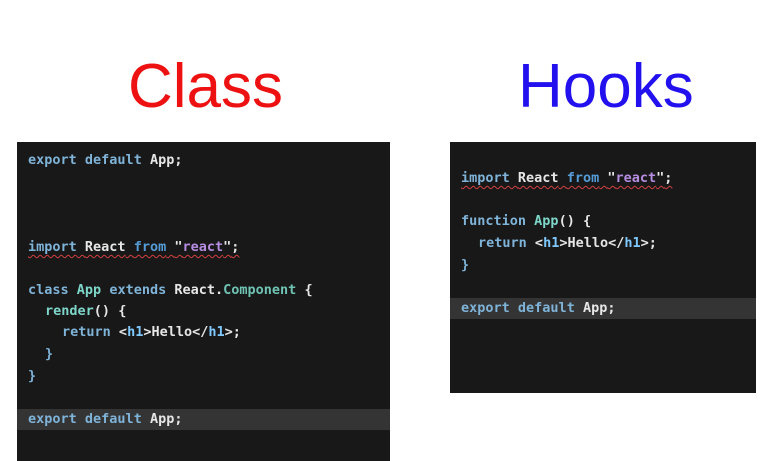 Image resolution: width=764 pixels, height=461 pixels. I want to click on code-line-close-function: }, so click(465, 265).